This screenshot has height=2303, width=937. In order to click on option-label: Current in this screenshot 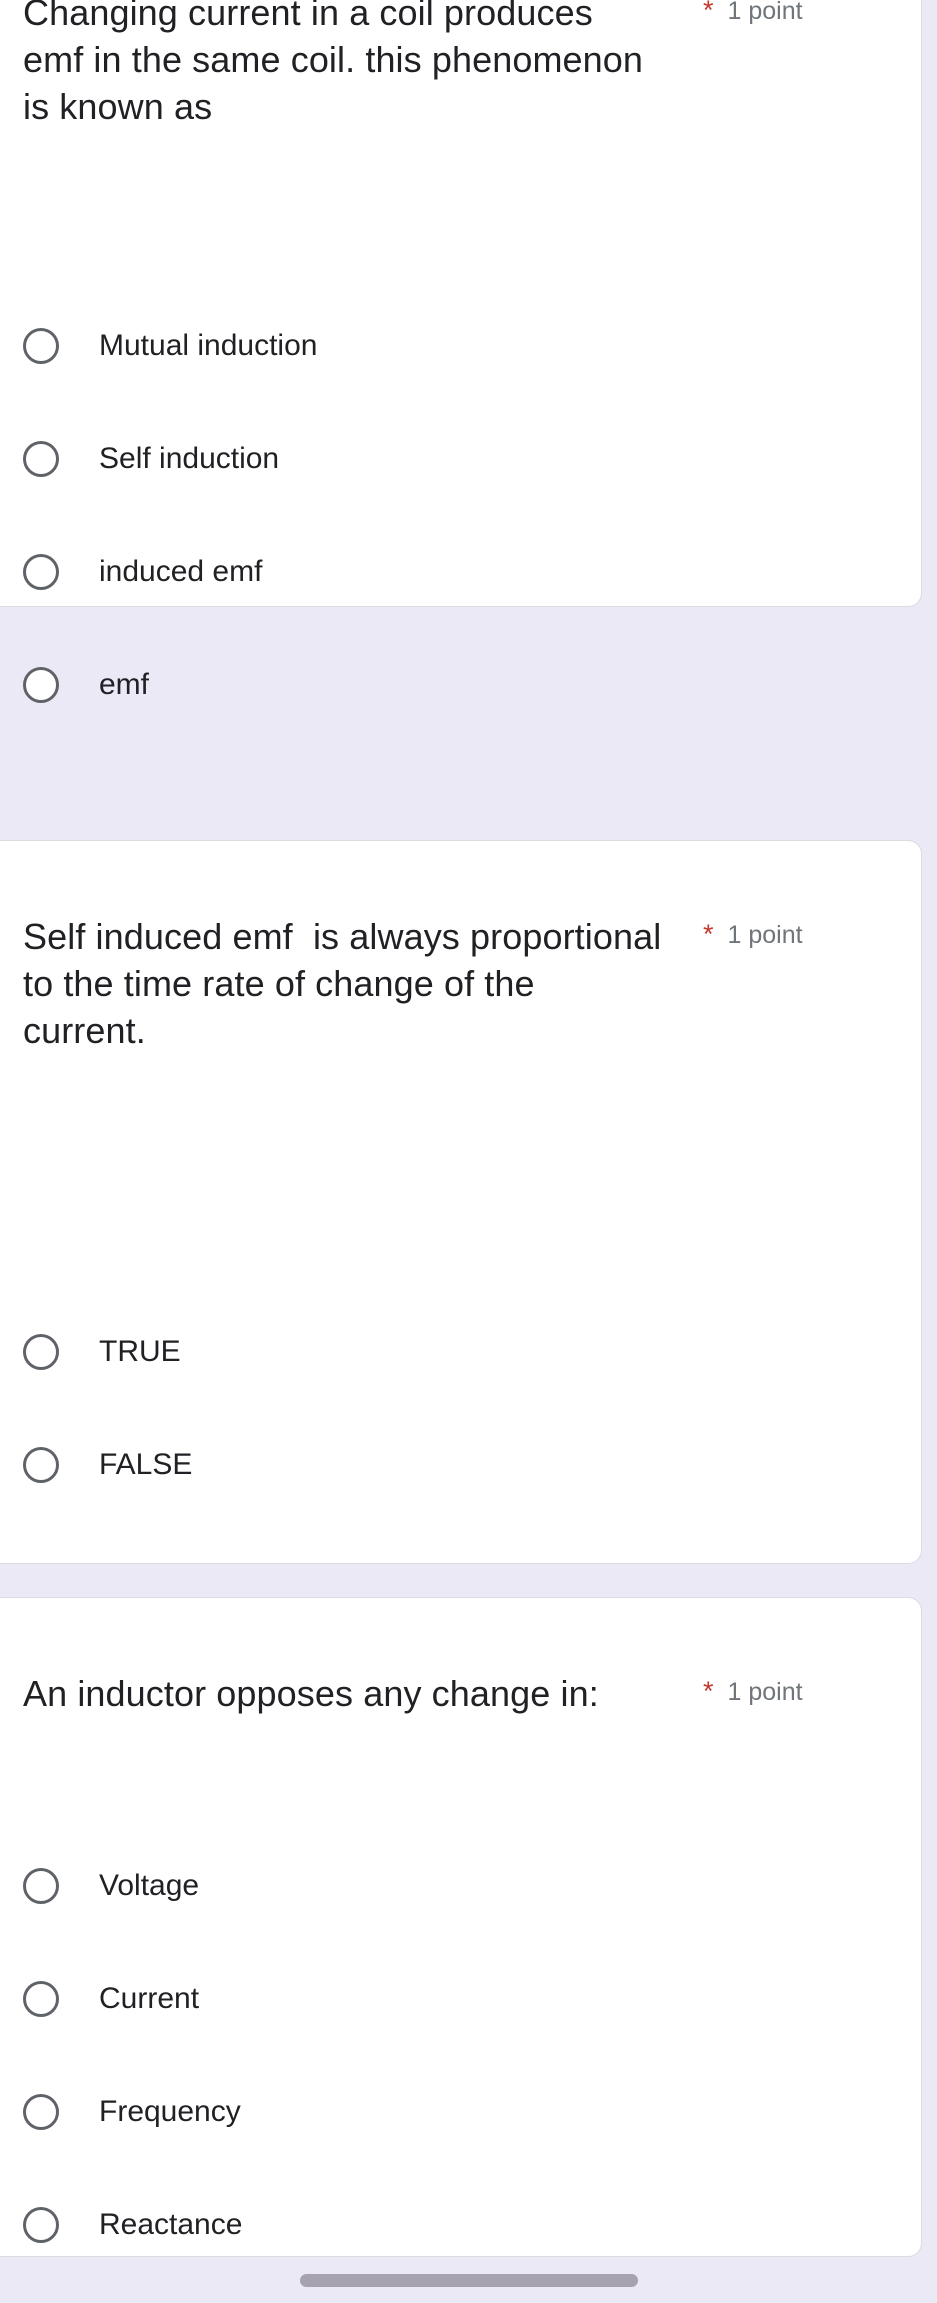, I will do `click(149, 1998)`.